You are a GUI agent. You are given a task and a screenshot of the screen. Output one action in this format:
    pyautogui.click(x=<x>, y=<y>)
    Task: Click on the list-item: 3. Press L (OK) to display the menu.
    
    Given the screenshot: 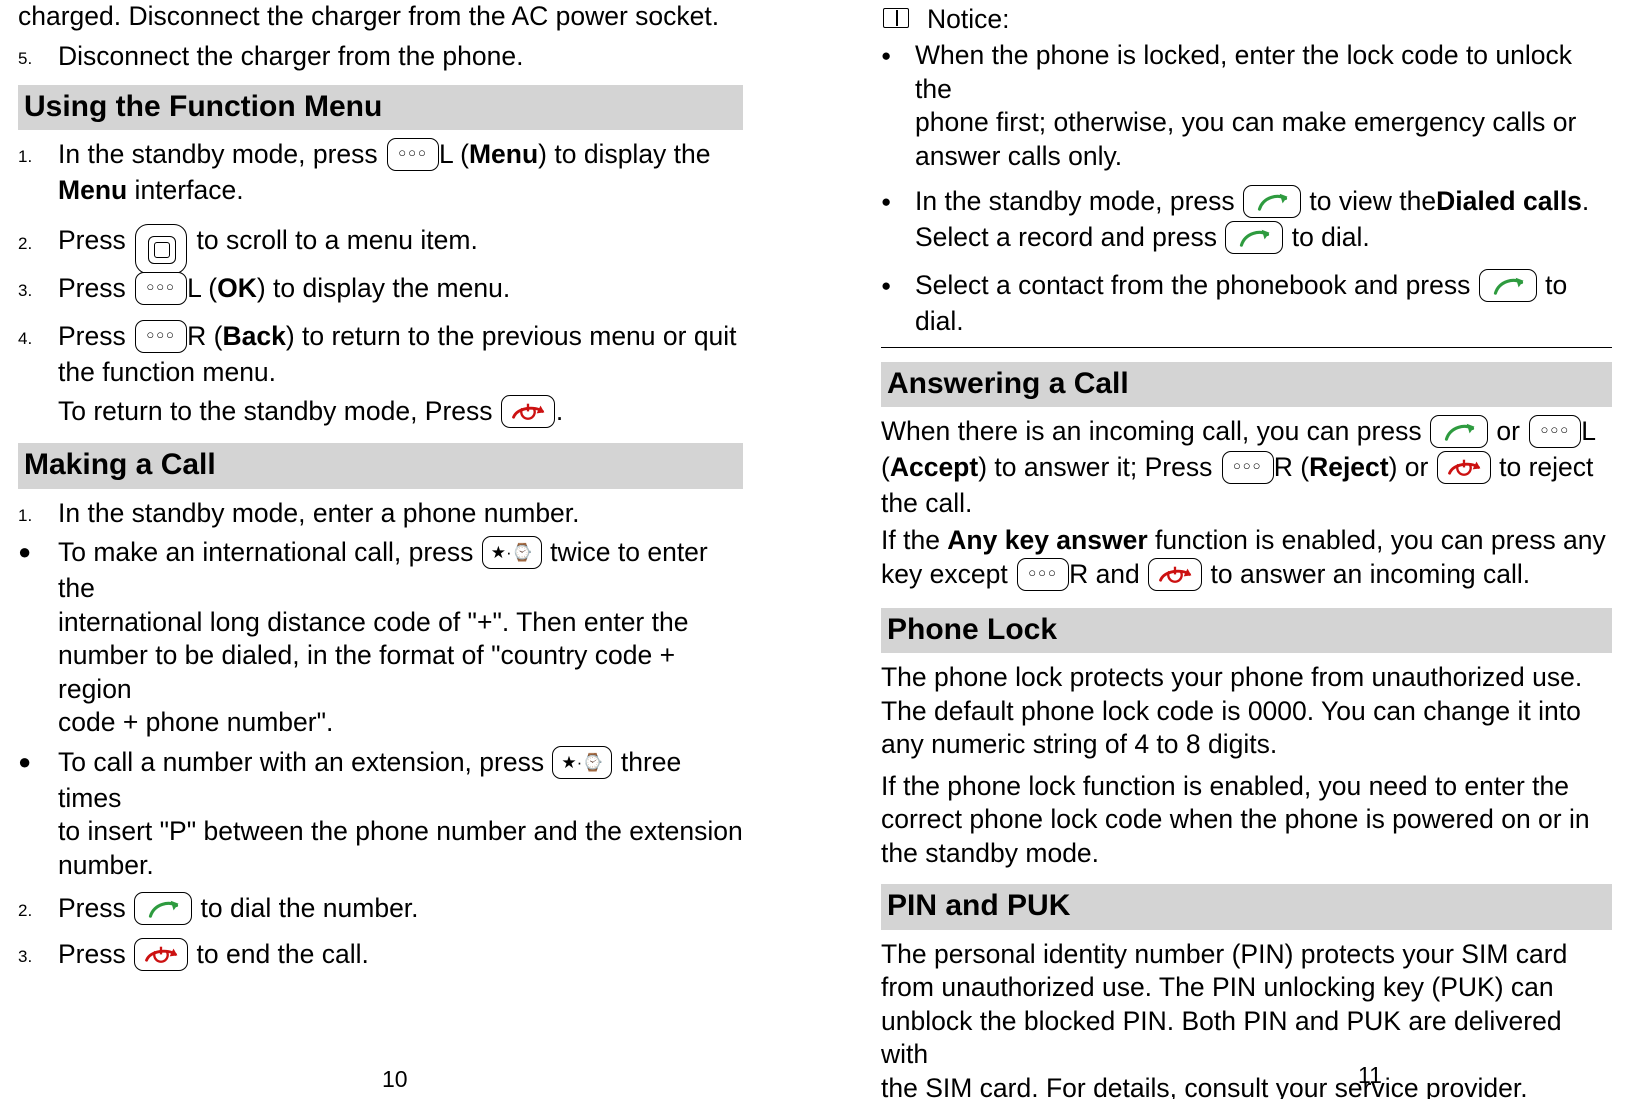 What is the action you would take?
    pyautogui.click(x=380, y=289)
    